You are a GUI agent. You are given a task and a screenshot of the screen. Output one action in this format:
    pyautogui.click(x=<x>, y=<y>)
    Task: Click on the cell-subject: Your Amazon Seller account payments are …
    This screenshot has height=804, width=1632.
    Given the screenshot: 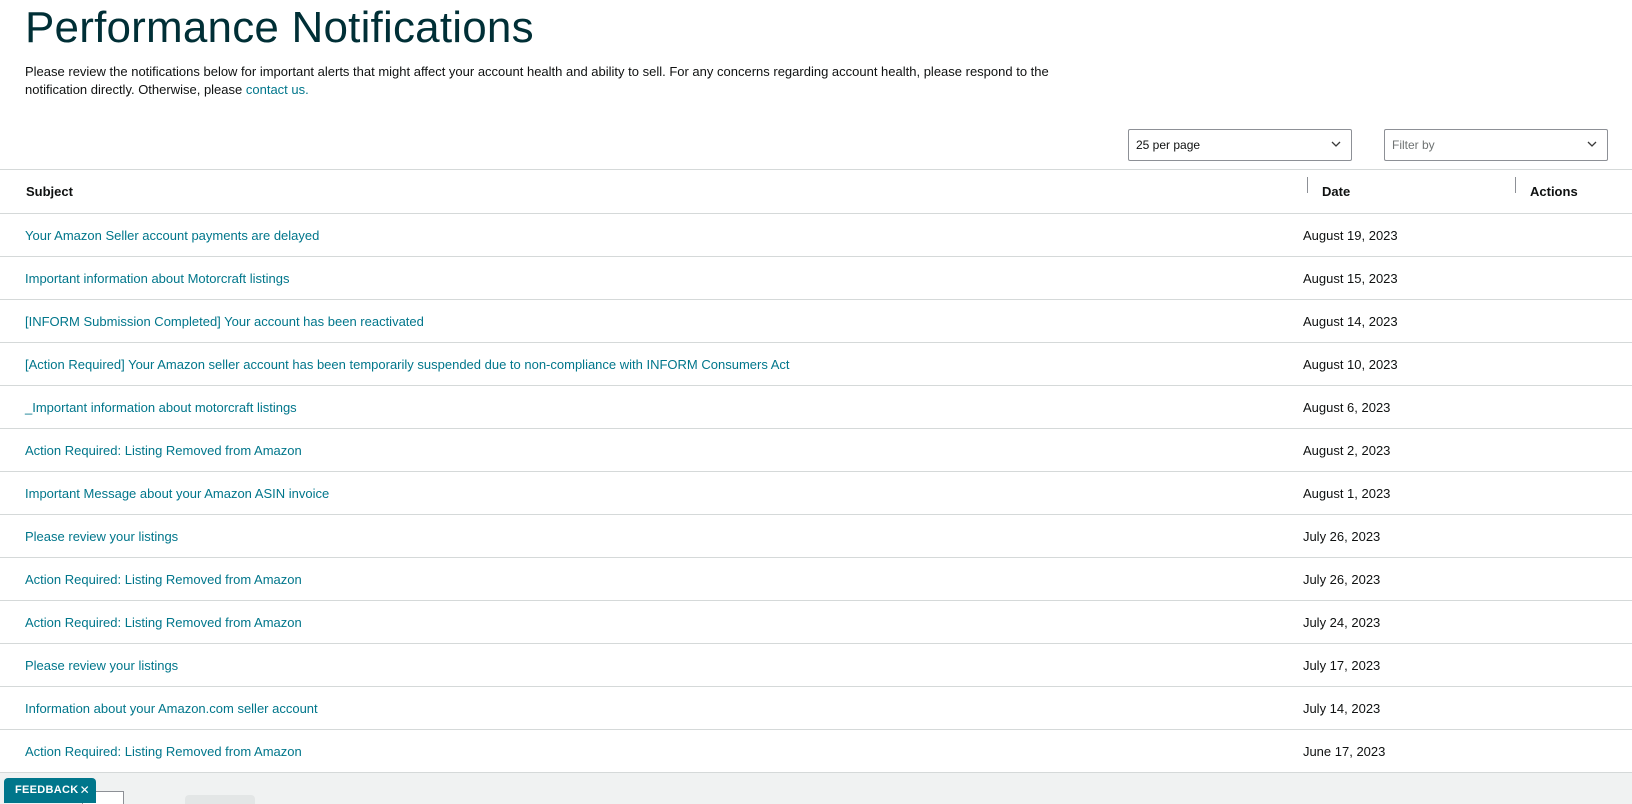 What is the action you would take?
    pyautogui.click(x=644, y=235)
    